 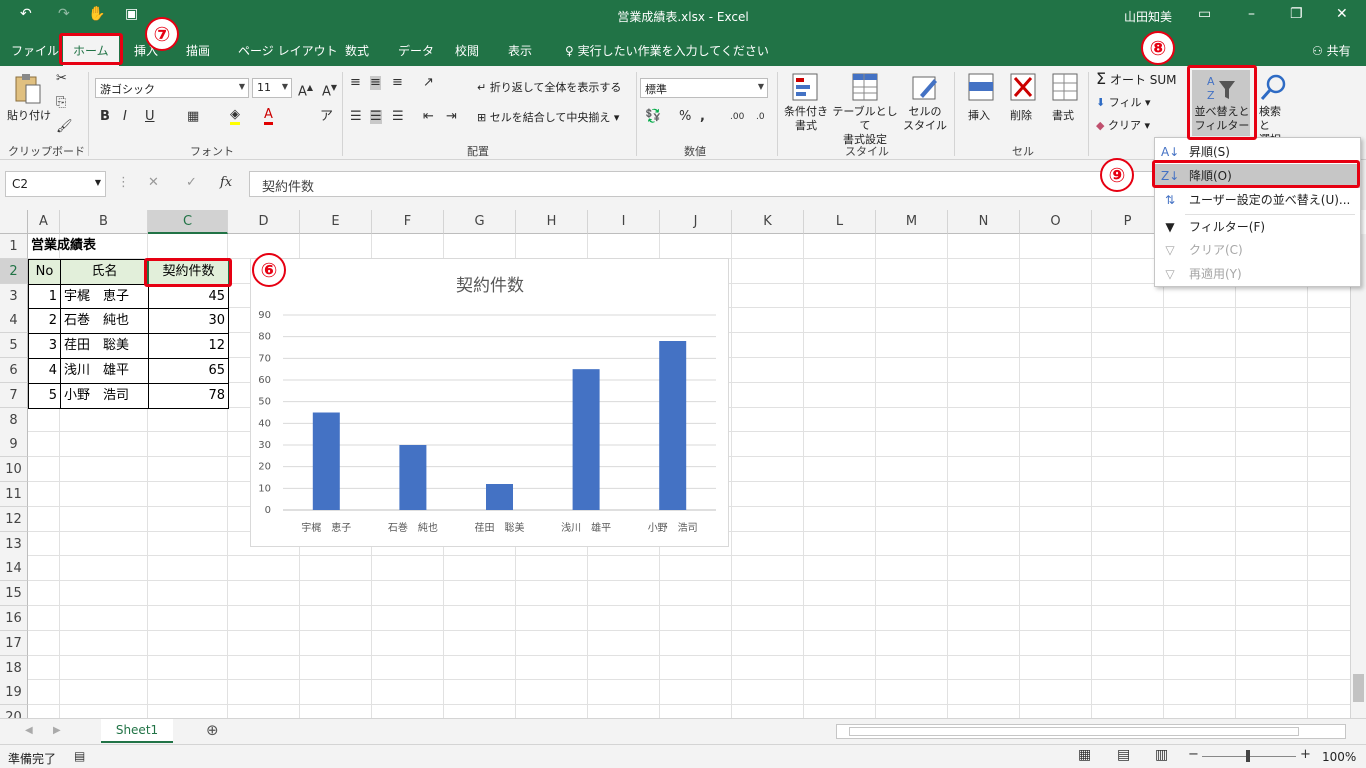 What do you see at coordinates (79, 756) in the screenshot?
I see `macro-record-icon: ▤` at bounding box center [79, 756].